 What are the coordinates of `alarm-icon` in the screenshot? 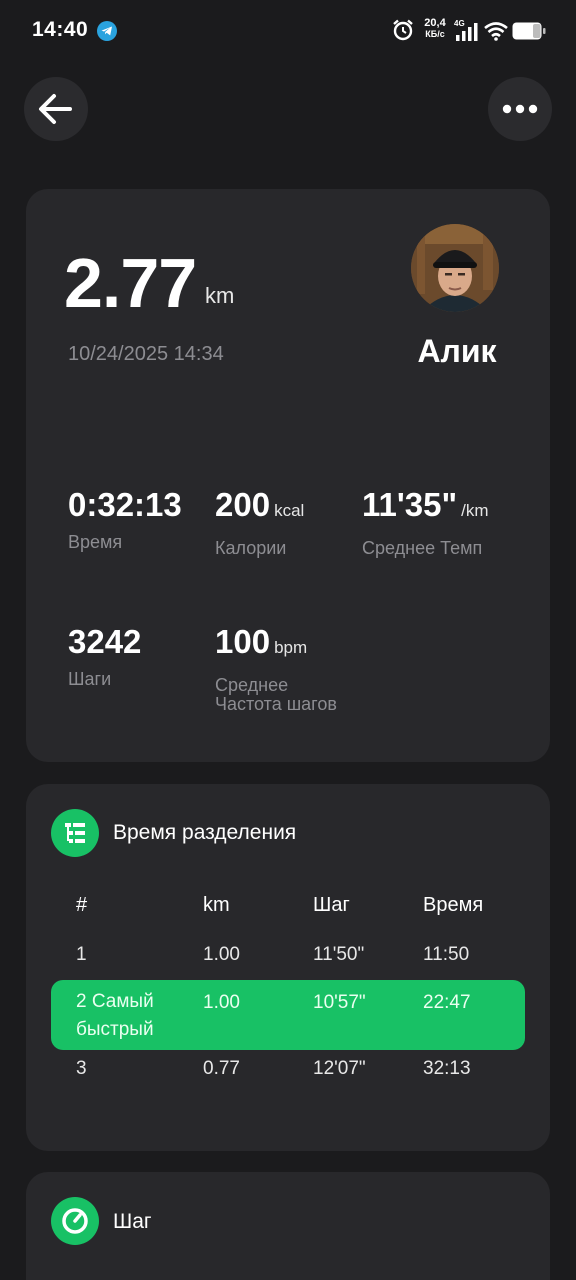 It's located at (403, 30).